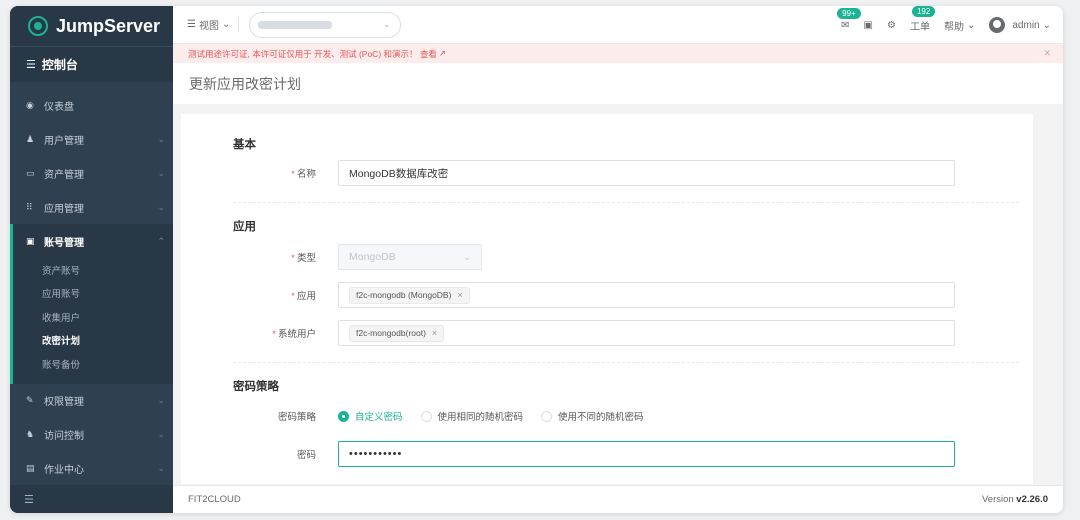 The height and width of the screenshot is (520, 1080). Describe the element at coordinates (294, 334) in the screenshot. I see `field-label: * 系统用户` at that location.